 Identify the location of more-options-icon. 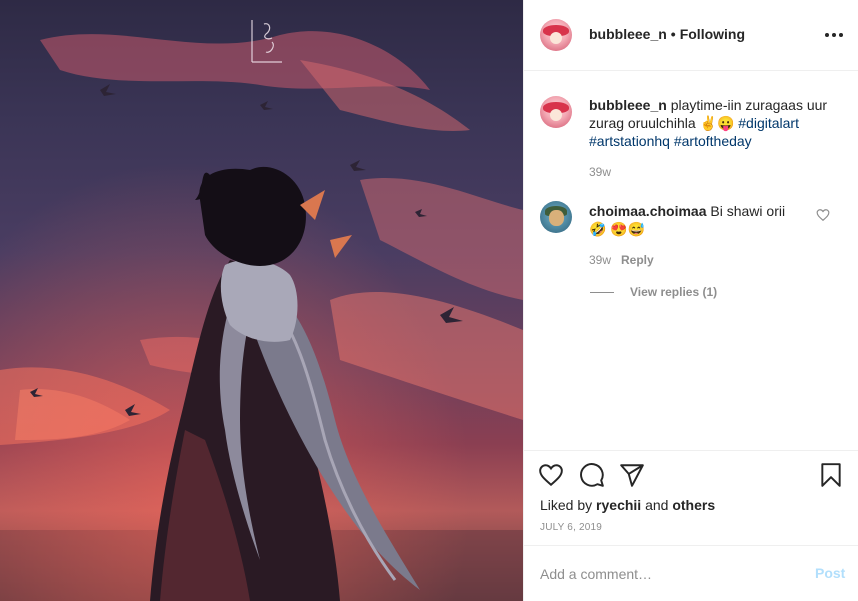
(834, 35).